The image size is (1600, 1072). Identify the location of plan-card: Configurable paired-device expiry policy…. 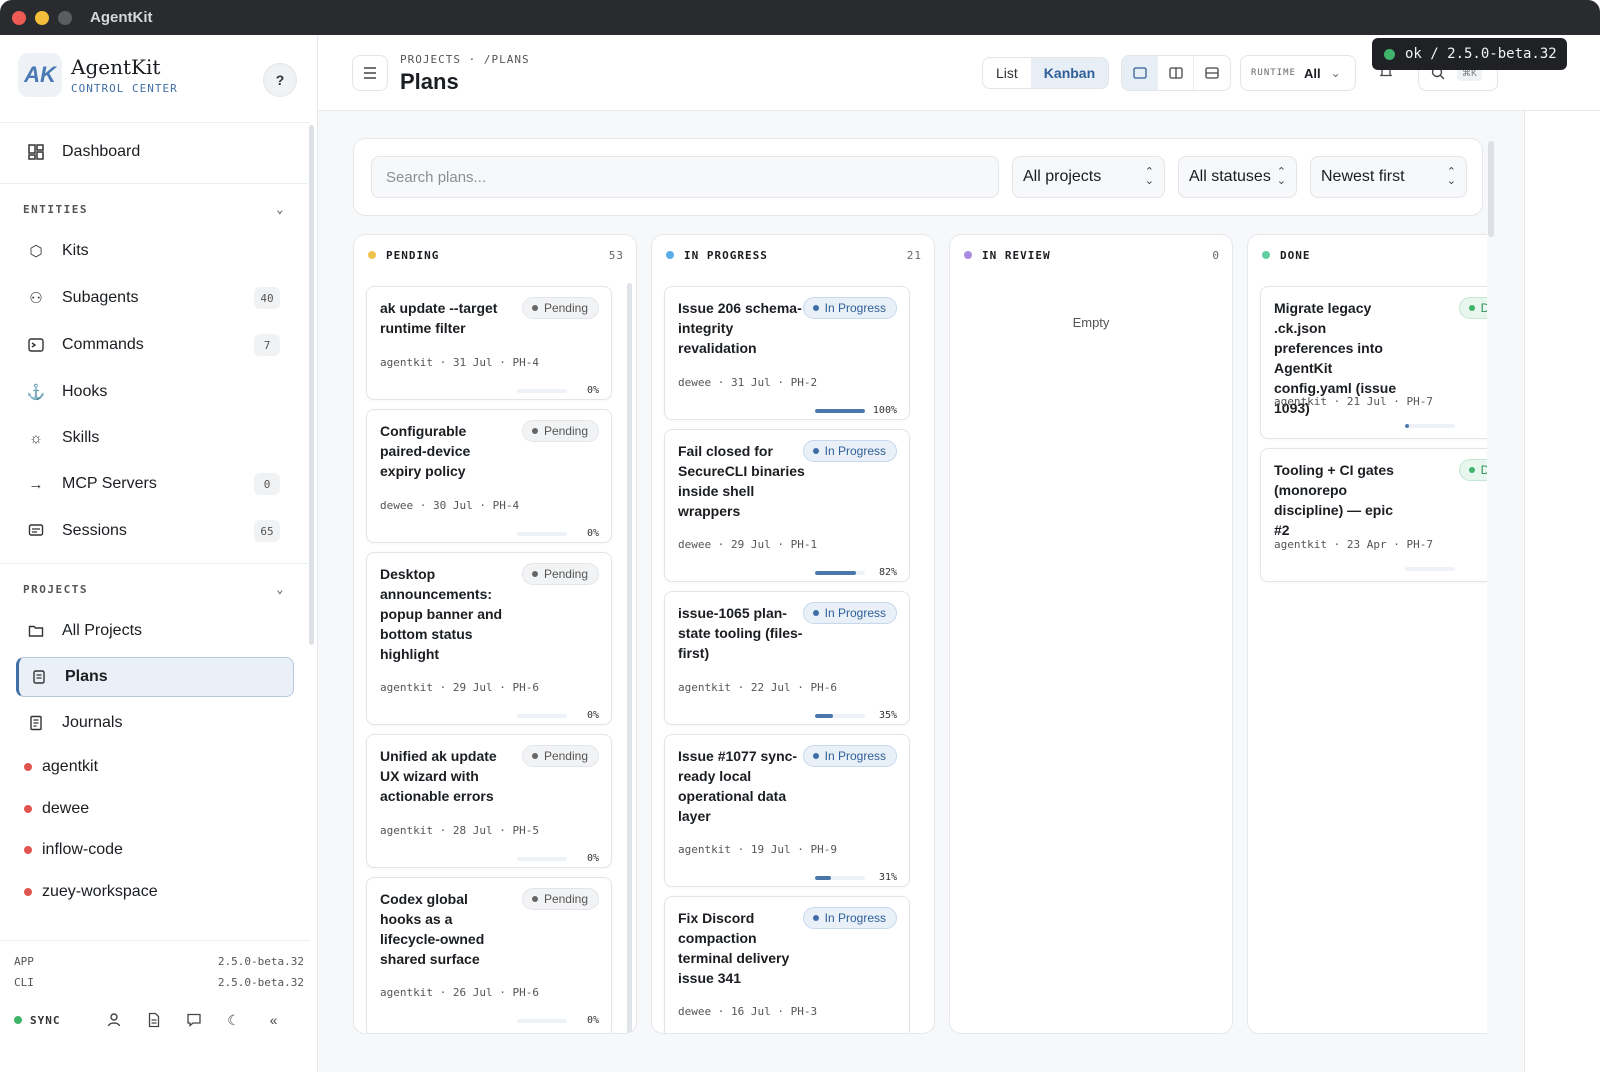
(489, 476).